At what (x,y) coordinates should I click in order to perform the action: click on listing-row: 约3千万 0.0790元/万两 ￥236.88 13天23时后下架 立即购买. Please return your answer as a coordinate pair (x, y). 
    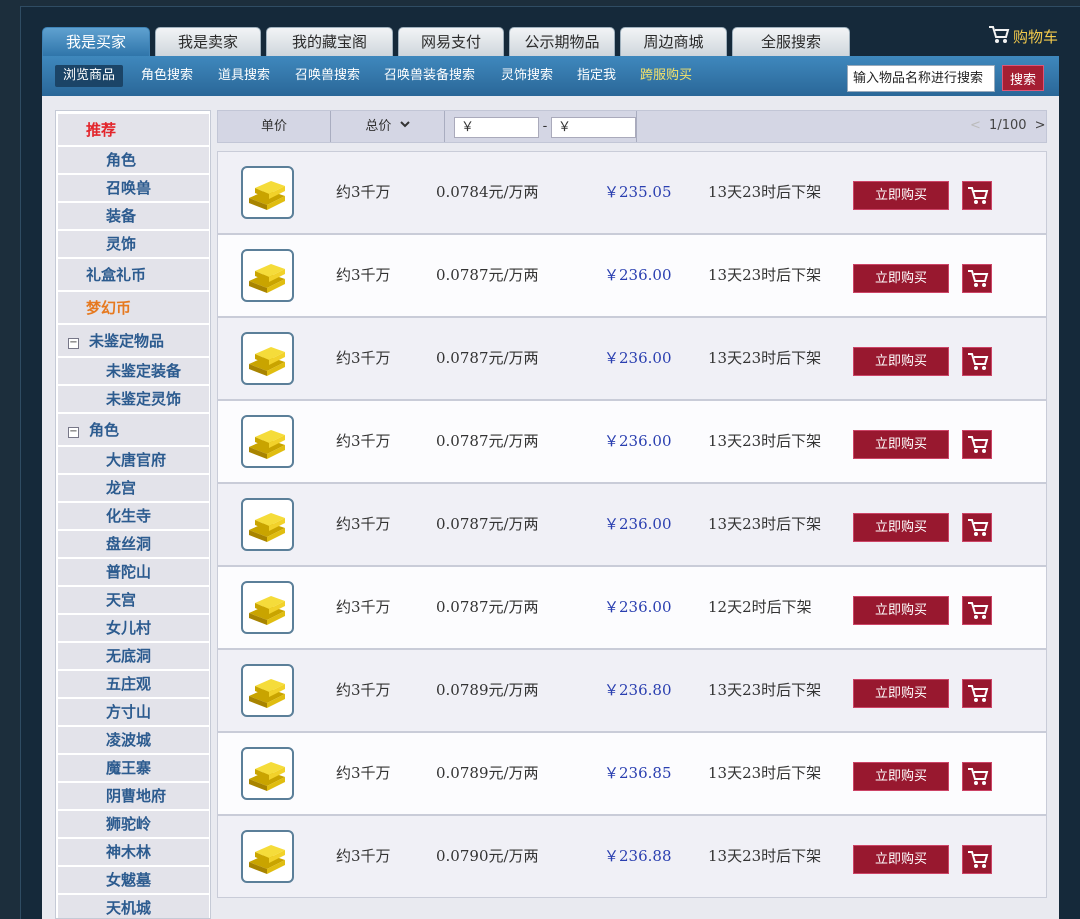
    Looking at the image, I should click on (632, 856).